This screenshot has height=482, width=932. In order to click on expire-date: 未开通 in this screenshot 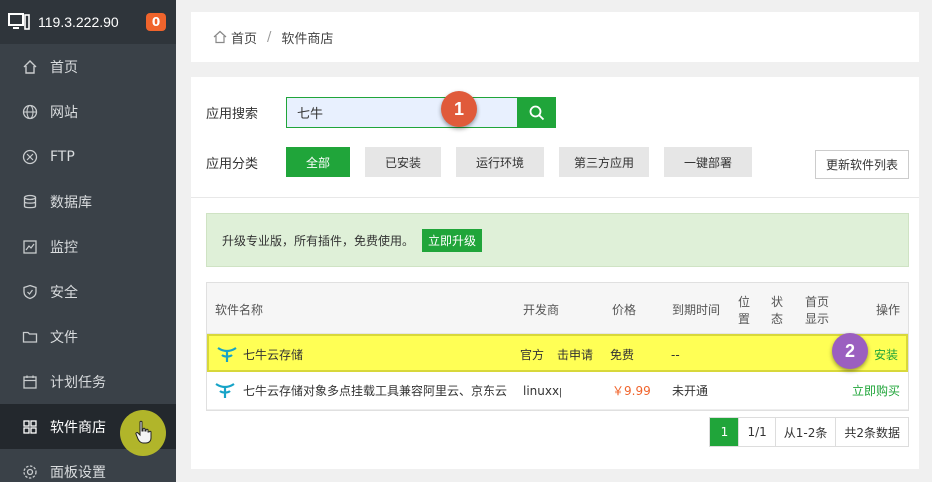, I will do `click(690, 391)`.